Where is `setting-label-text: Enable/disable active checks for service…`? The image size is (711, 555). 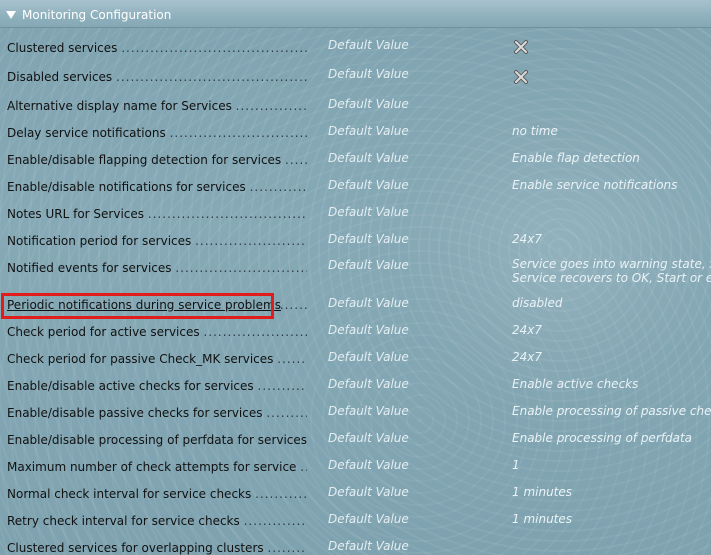
setting-label-text: Enable/disable active checks for service… is located at coordinates (130, 386).